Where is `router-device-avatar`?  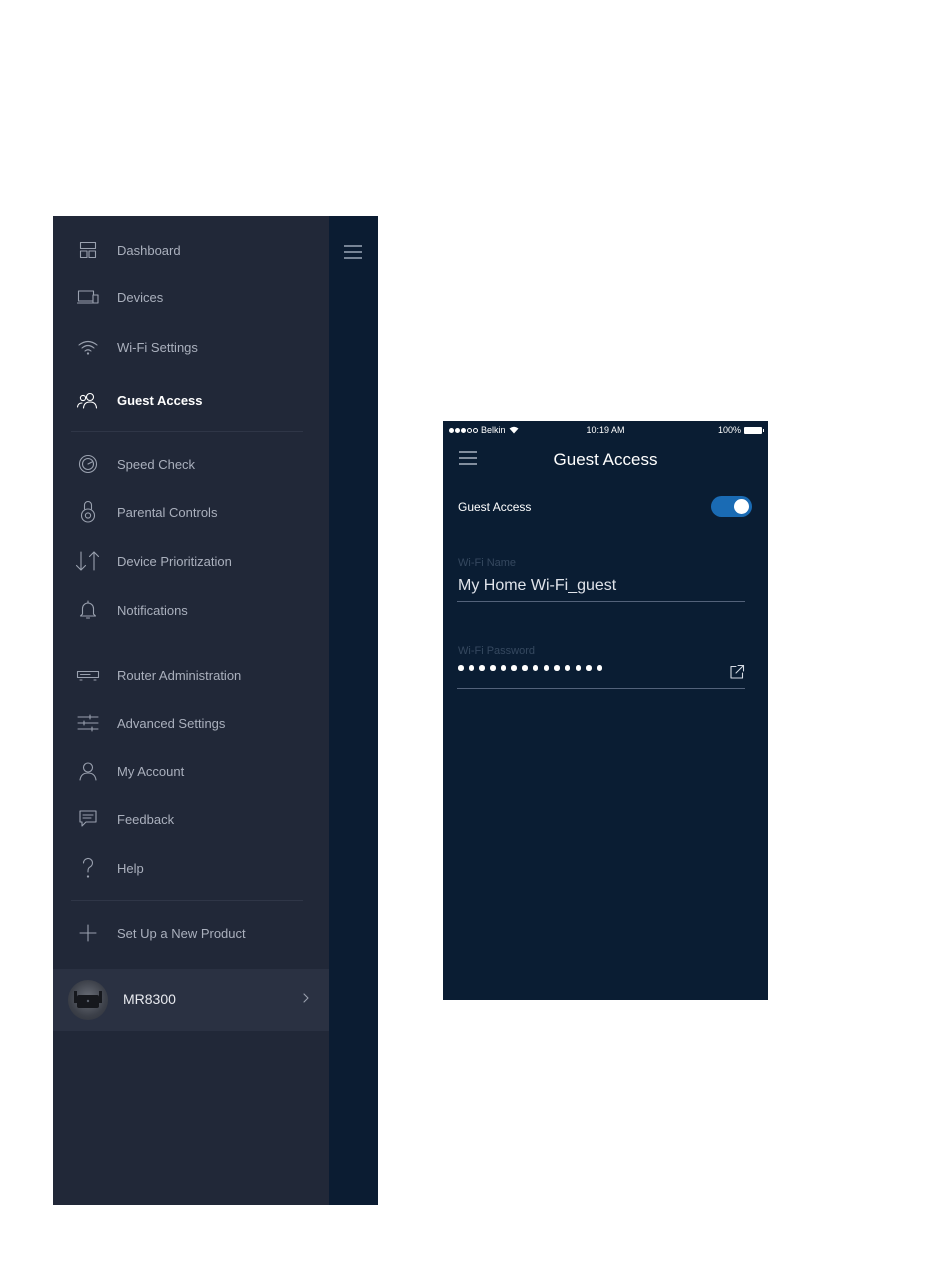
router-device-avatar is located at coordinates (88, 1000).